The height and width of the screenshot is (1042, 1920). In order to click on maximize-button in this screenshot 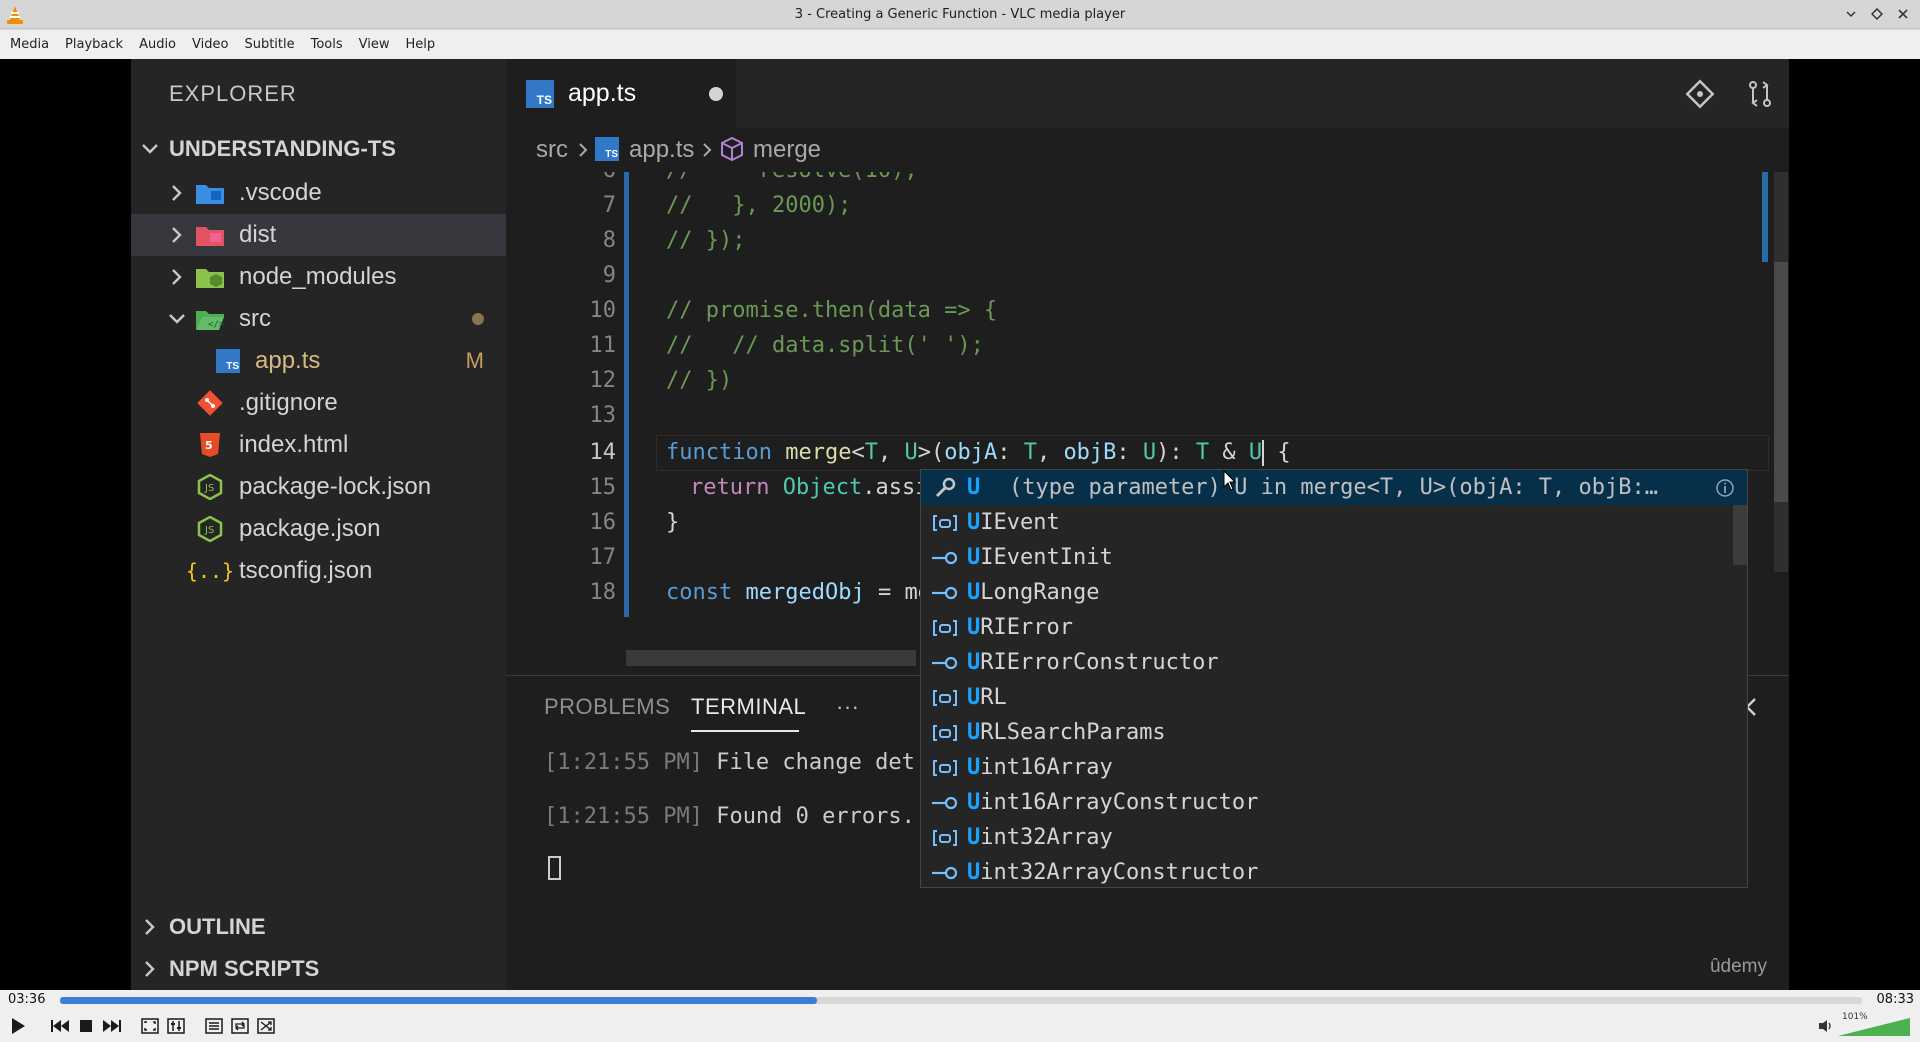, I will do `click(1877, 14)`.